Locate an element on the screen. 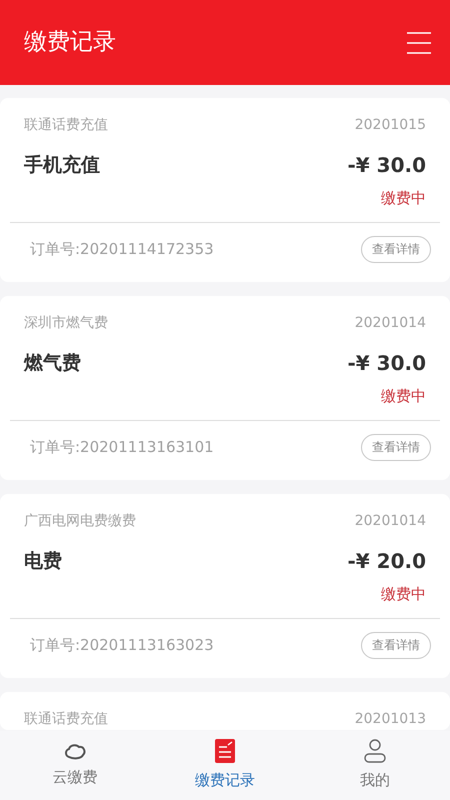  order-number: 订单号:20201114172353 is located at coordinates (122, 249).